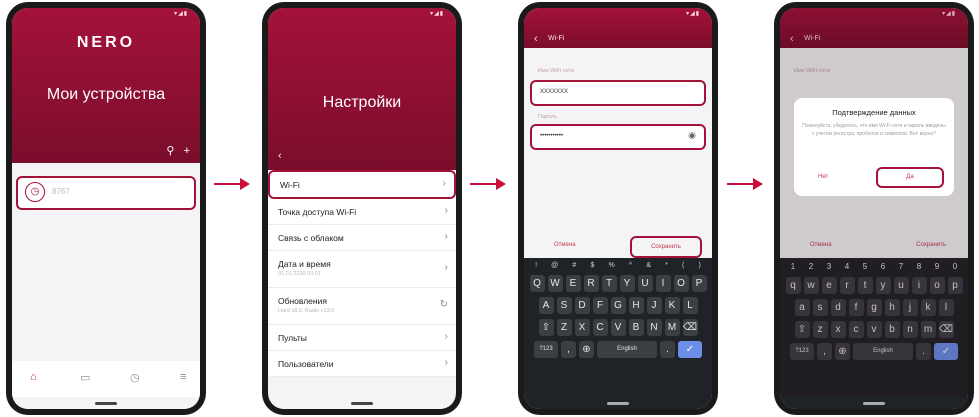 The height and width of the screenshot is (417, 979). What do you see at coordinates (362, 238) in the screenshot?
I see `settings-item-cloud: Связь с облаком ›` at bounding box center [362, 238].